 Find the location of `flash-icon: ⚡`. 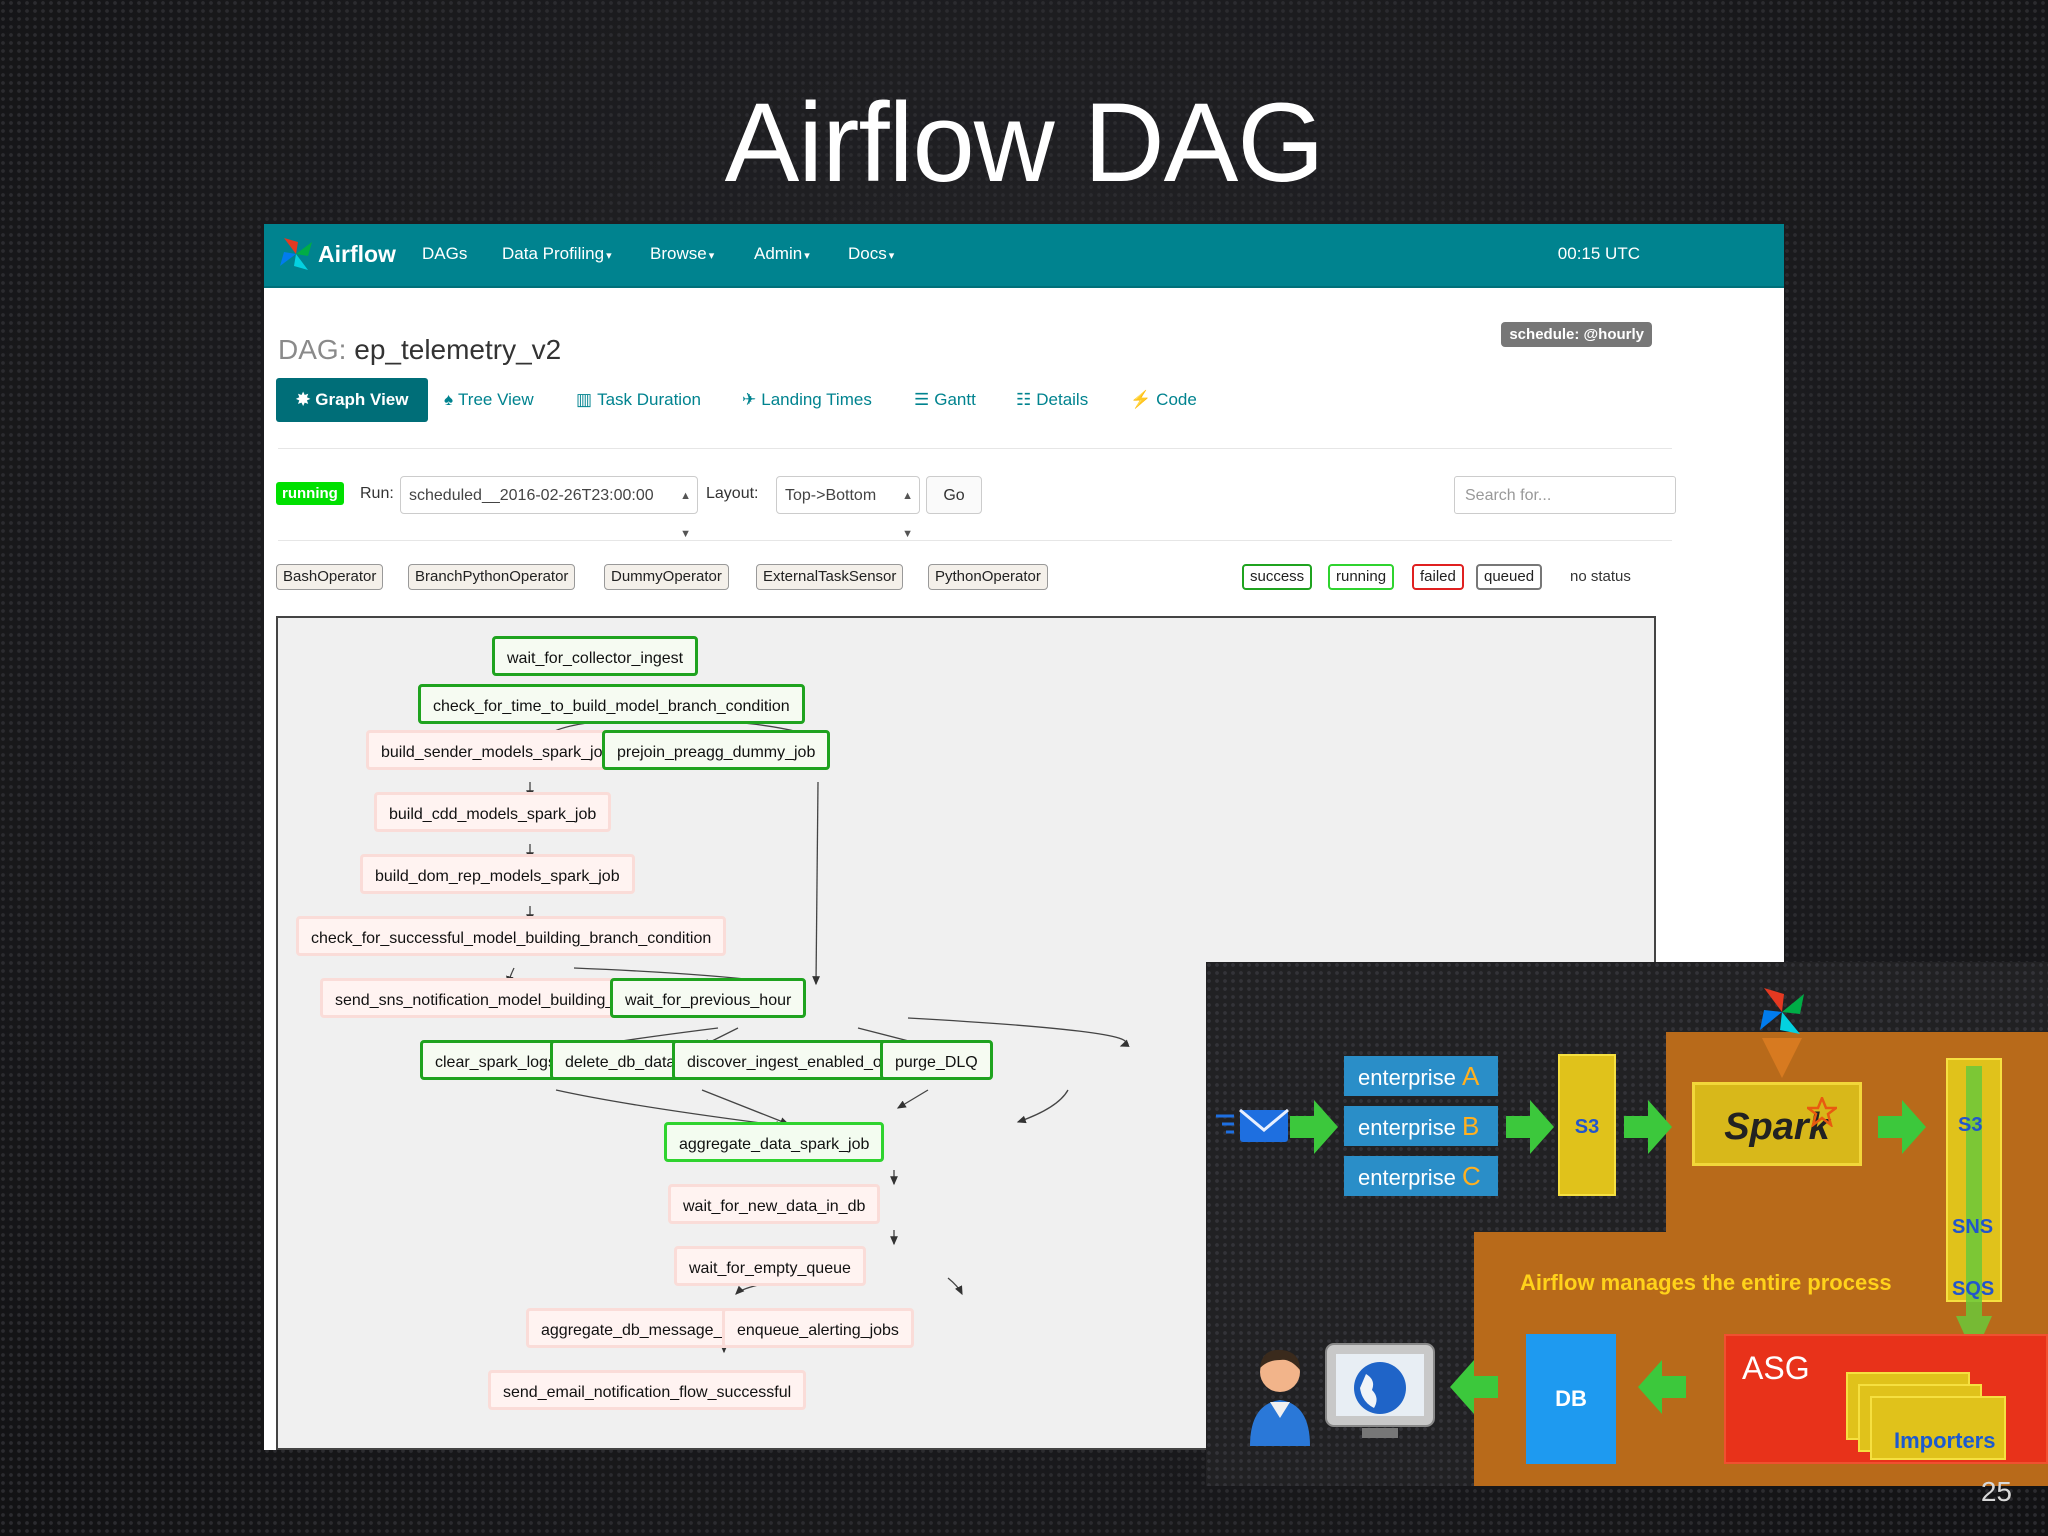

flash-icon: ⚡ is located at coordinates (1141, 399).